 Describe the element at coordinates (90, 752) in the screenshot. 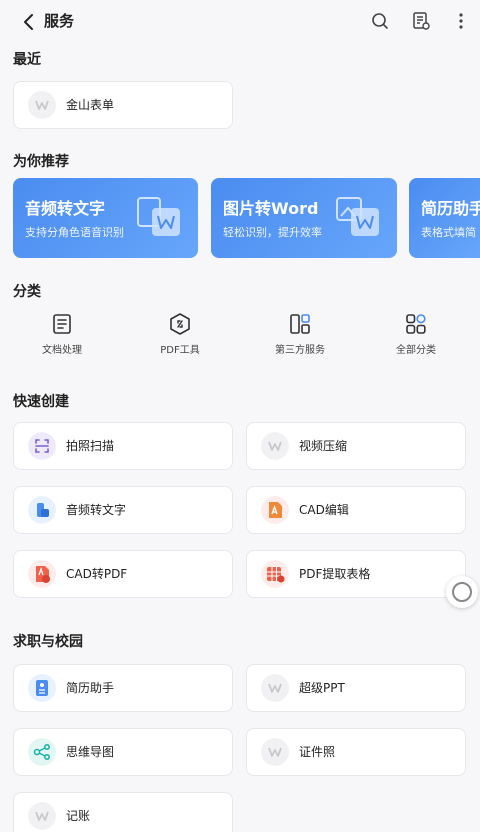

I see `career-item-label: 思维导图` at that location.